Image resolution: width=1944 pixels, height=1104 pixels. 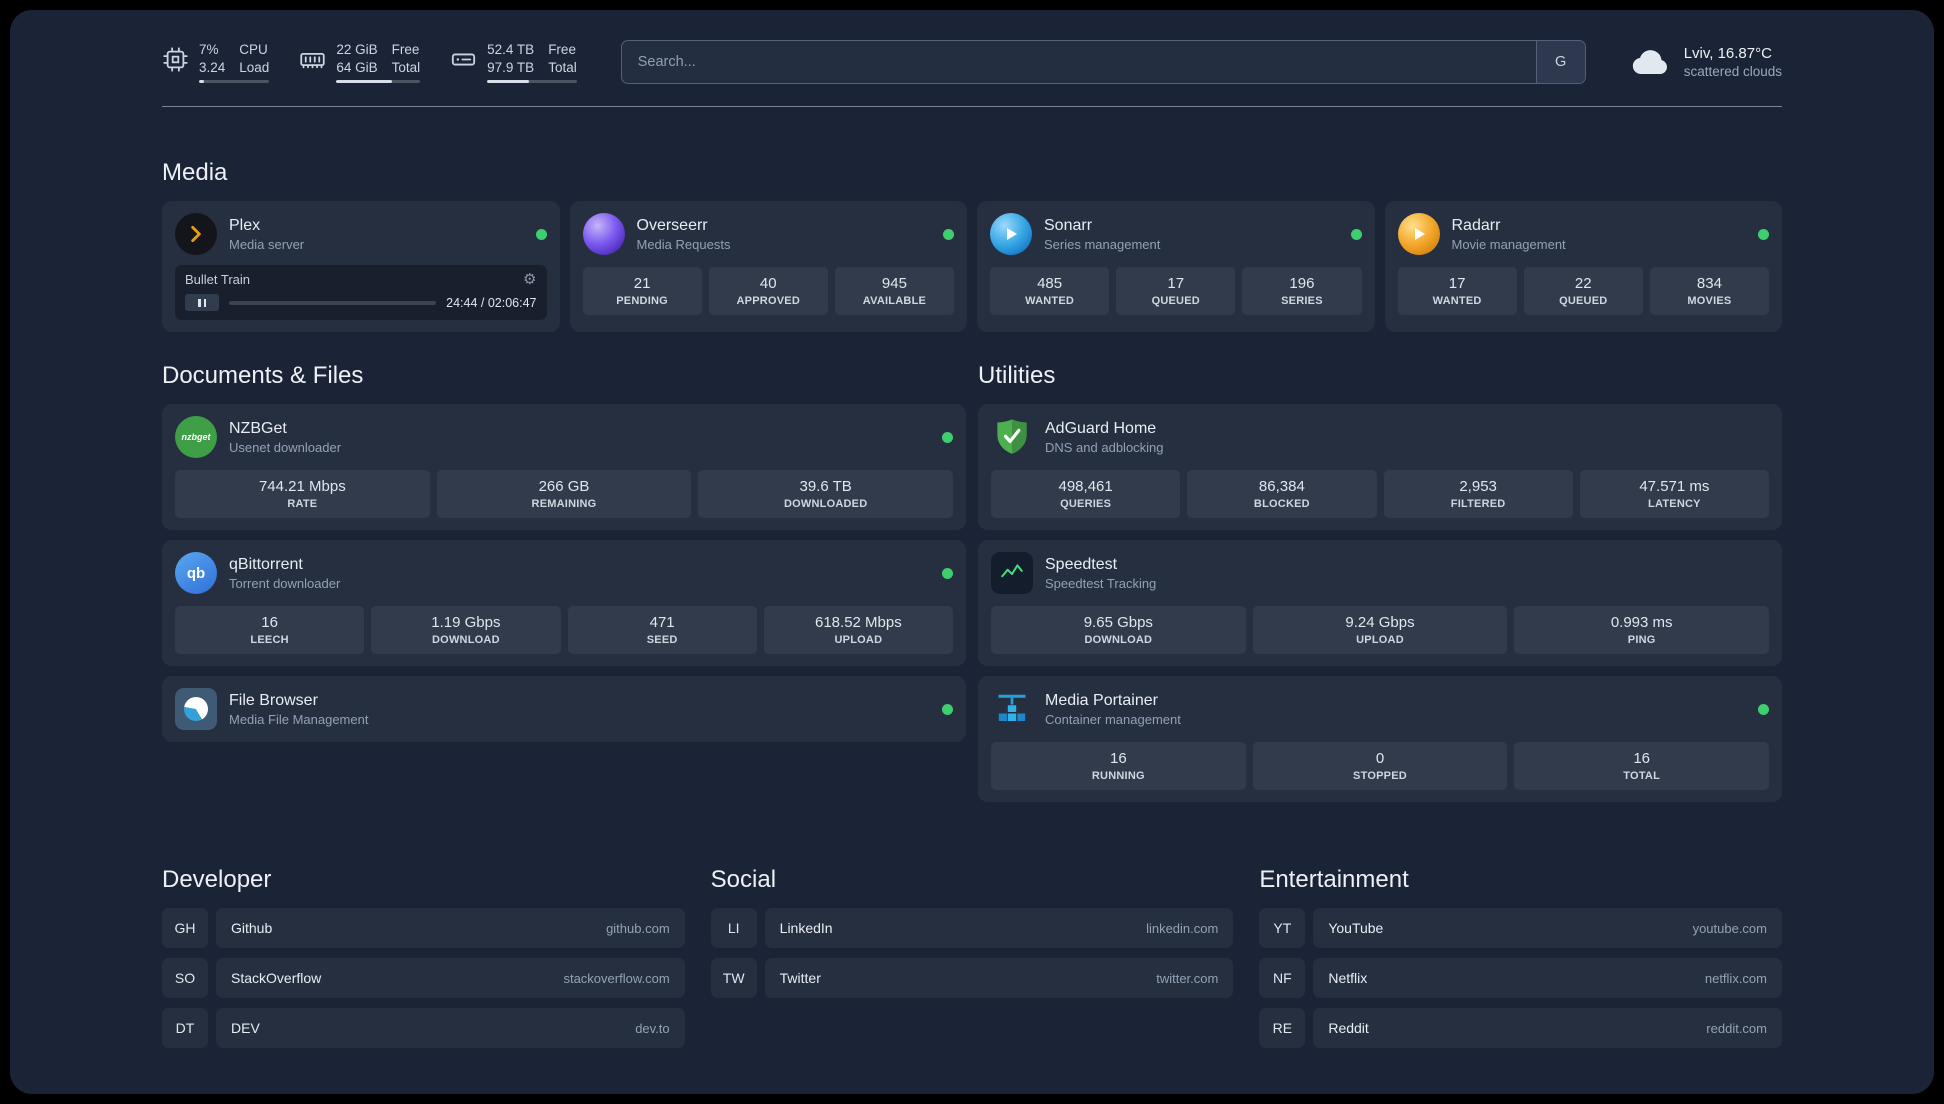 I want to click on memory-ram-icon, so click(x=312, y=62).